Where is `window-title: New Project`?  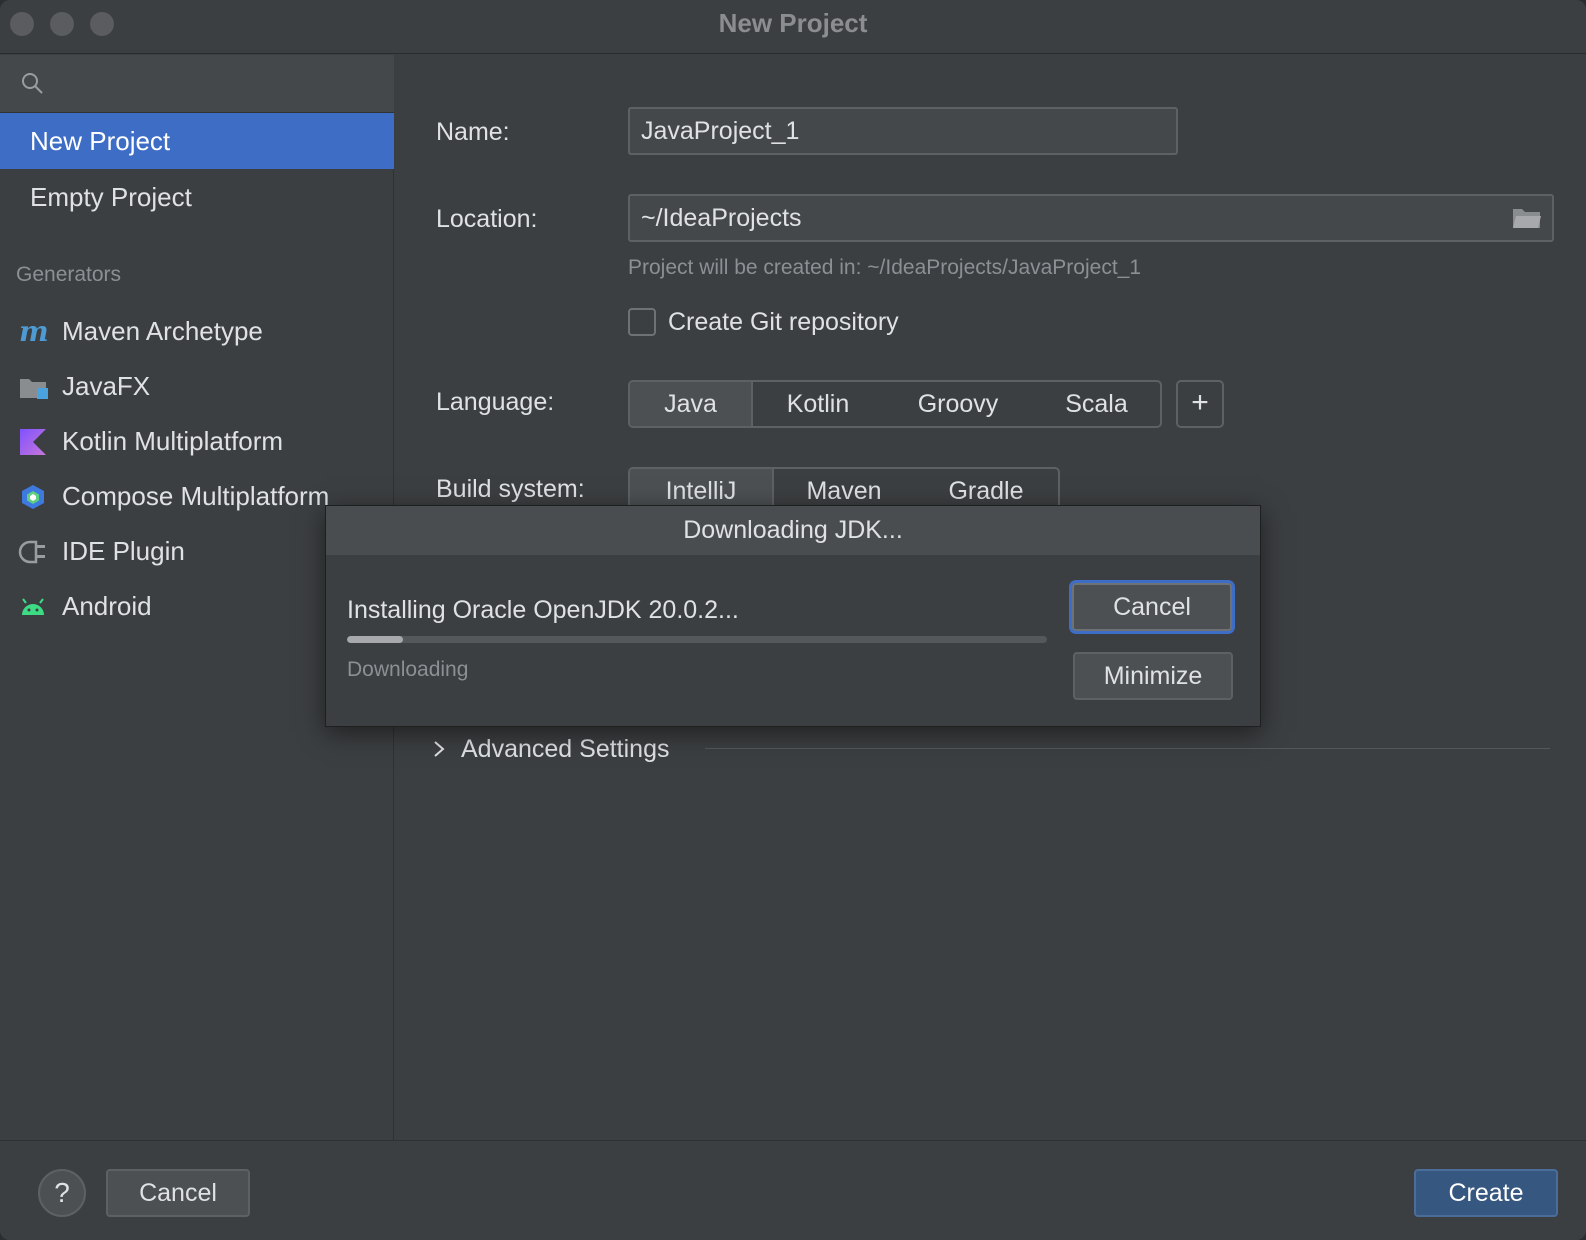
window-title: New Project is located at coordinates (793, 23).